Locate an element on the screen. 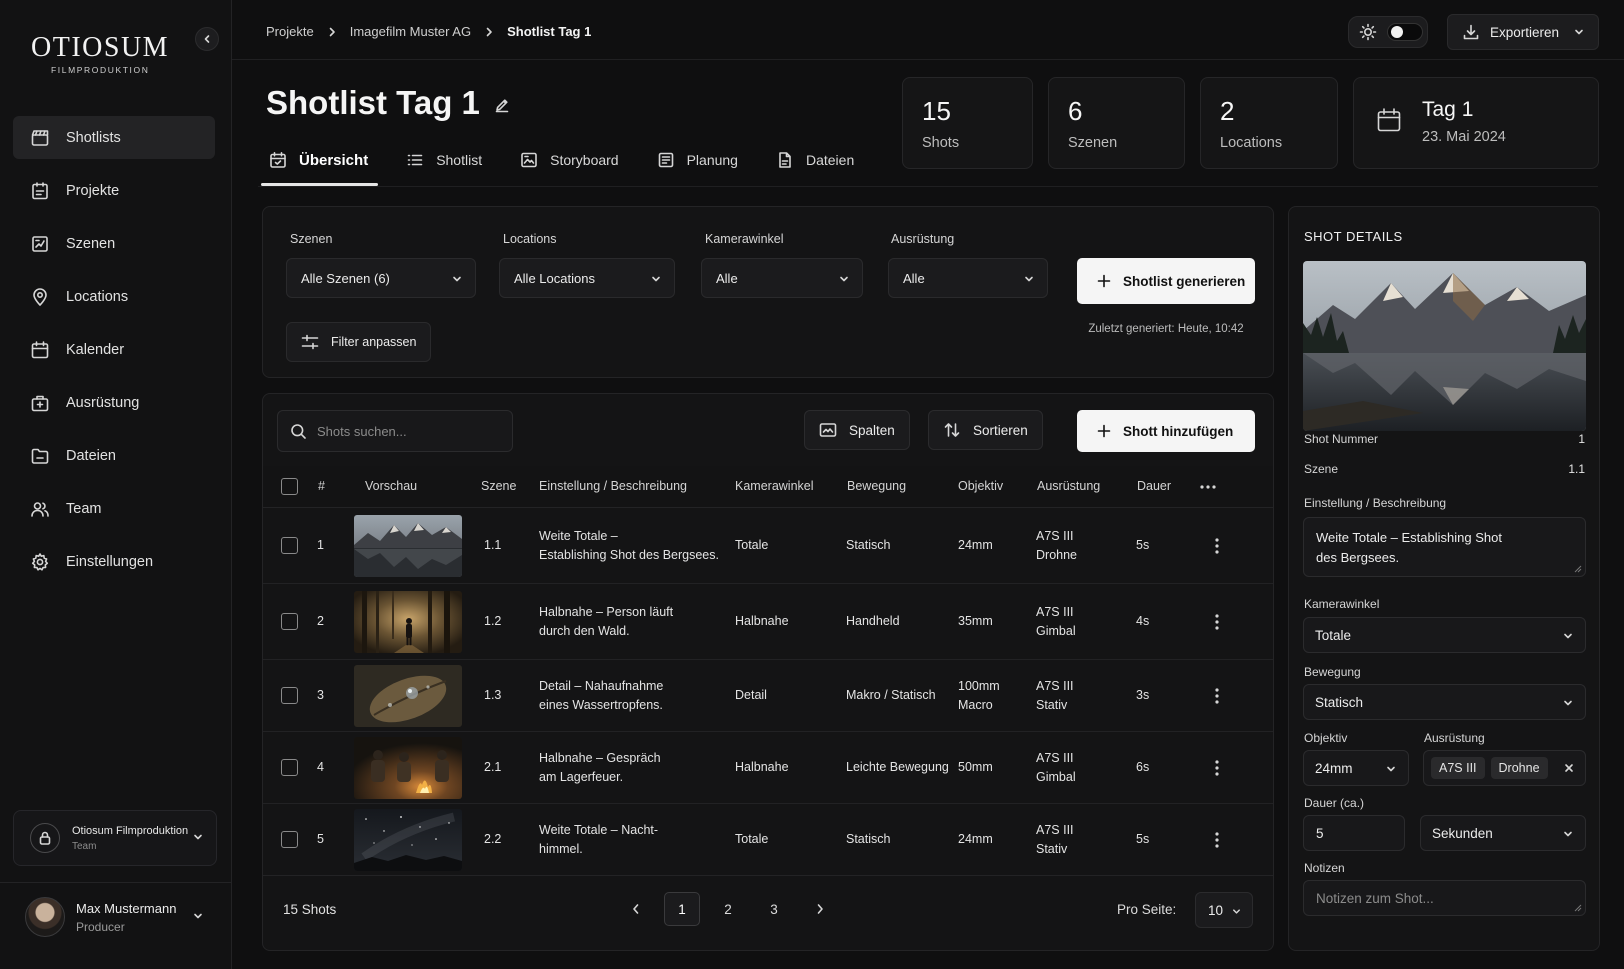  equipment-tag: Drohne is located at coordinates (1519, 768).